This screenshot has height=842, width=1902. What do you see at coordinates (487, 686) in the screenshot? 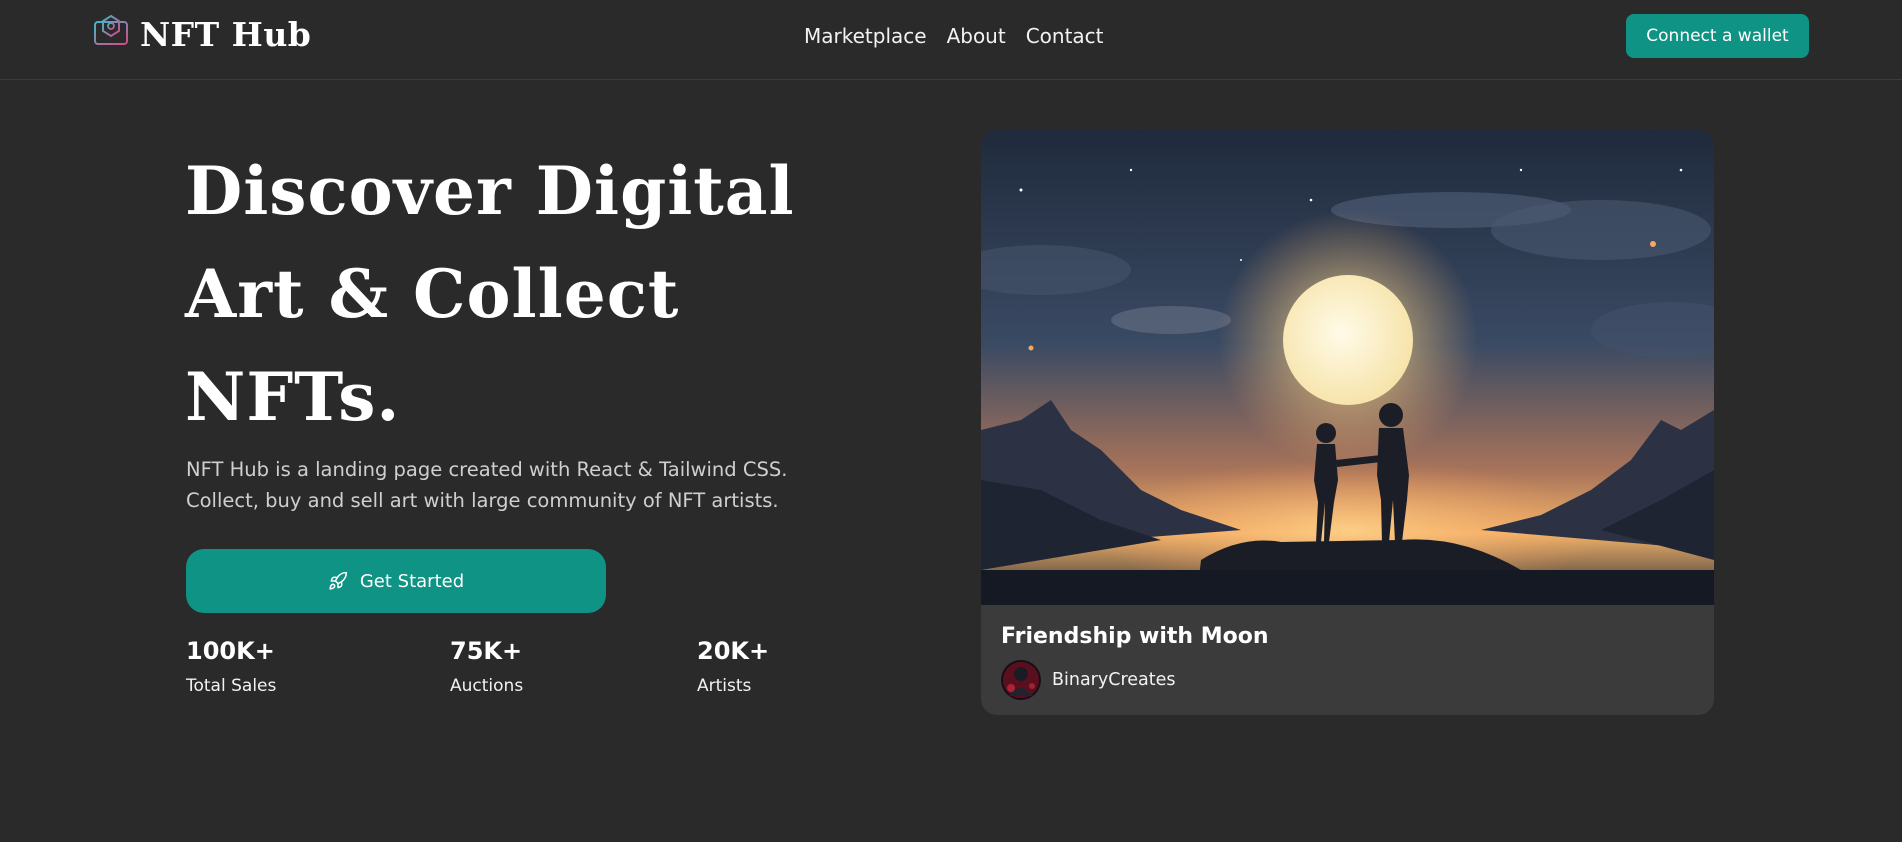
I see `stat-label: Auctions` at bounding box center [487, 686].